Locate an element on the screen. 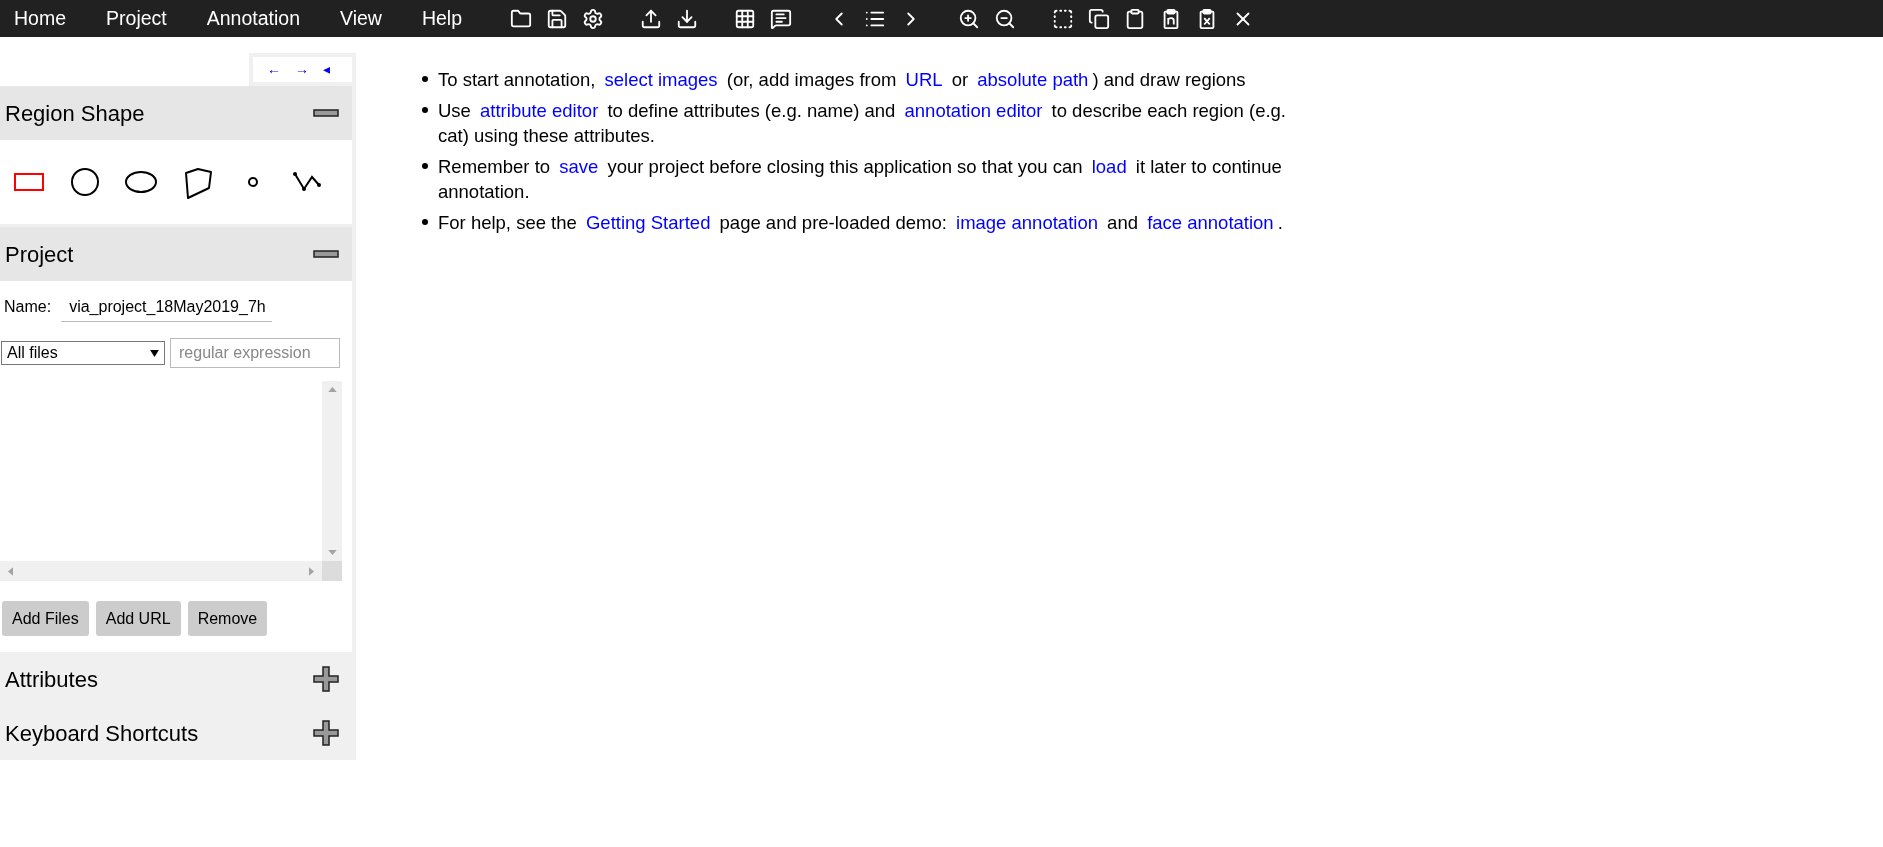  project-button: Remove is located at coordinates (227, 618).